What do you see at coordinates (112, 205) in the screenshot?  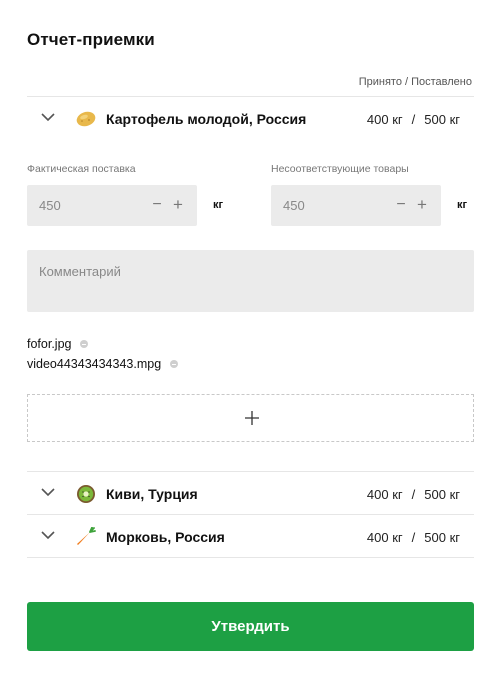 I see `actual-delivery-stepper: 450 − +` at bounding box center [112, 205].